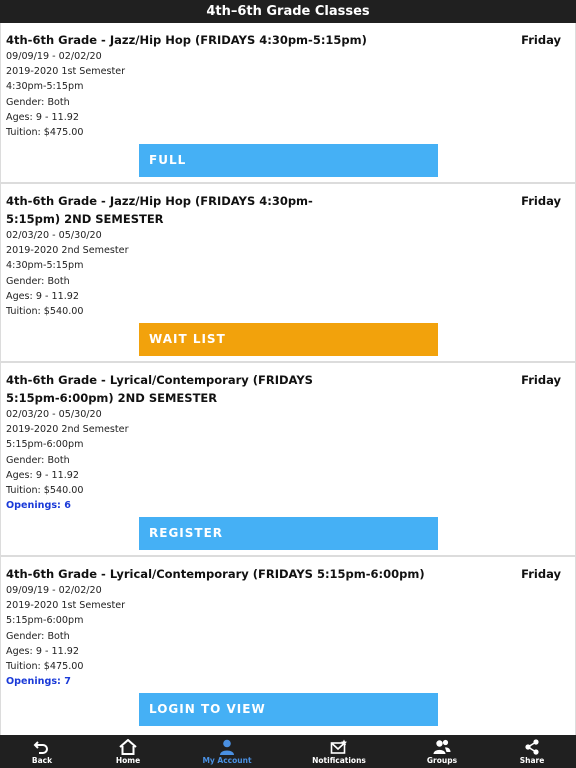 Image resolution: width=576 pixels, height=768 pixels. Describe the element at coordinates (128, 760) in the screenshot. I see `tab-label: Home` at that location.